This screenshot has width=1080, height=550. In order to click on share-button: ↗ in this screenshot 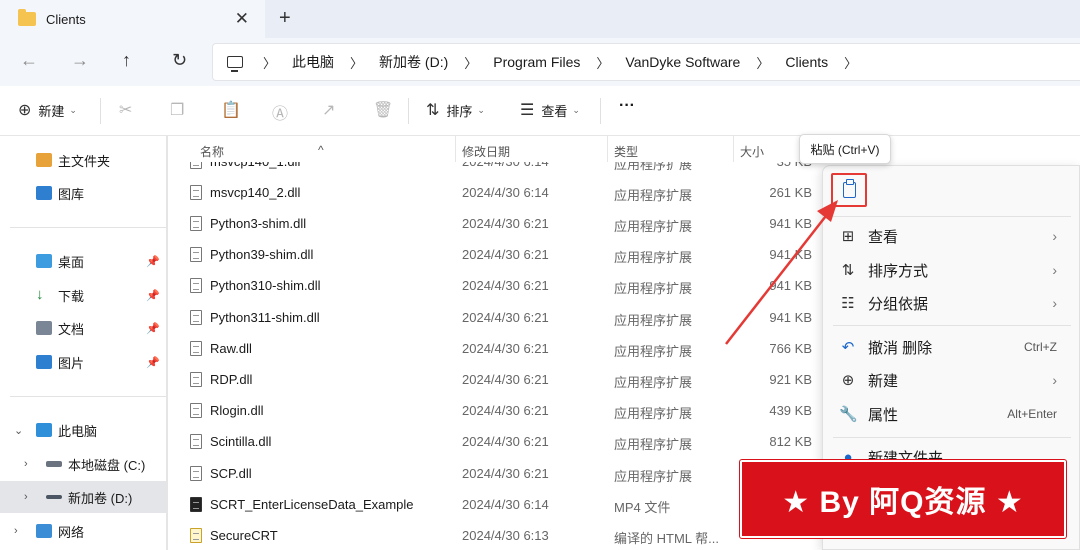, I will do `click(332, 110)`.